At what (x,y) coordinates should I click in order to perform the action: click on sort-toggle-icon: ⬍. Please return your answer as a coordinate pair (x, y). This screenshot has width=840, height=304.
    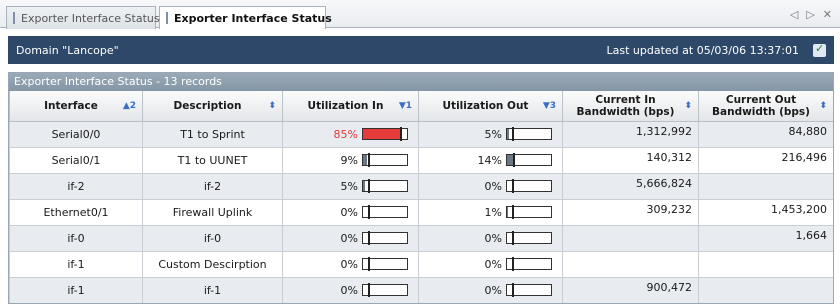
    Looking at the image, I should click on (272, 106).